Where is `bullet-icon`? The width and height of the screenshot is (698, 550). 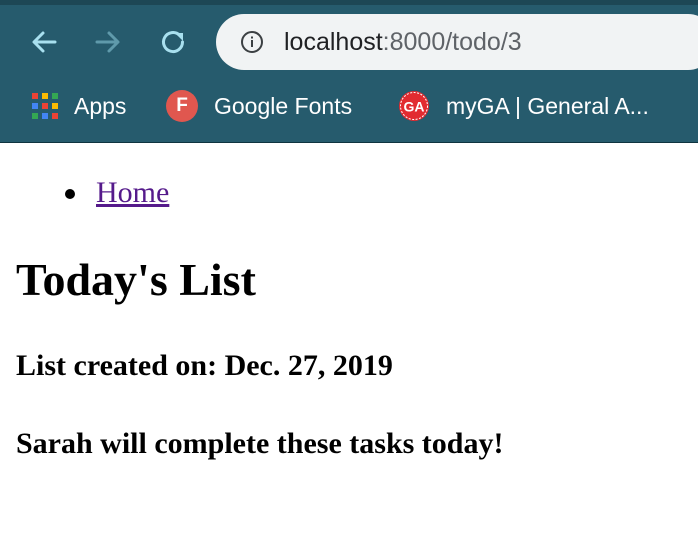
bullet-icon is located at coordinates (70, 194).